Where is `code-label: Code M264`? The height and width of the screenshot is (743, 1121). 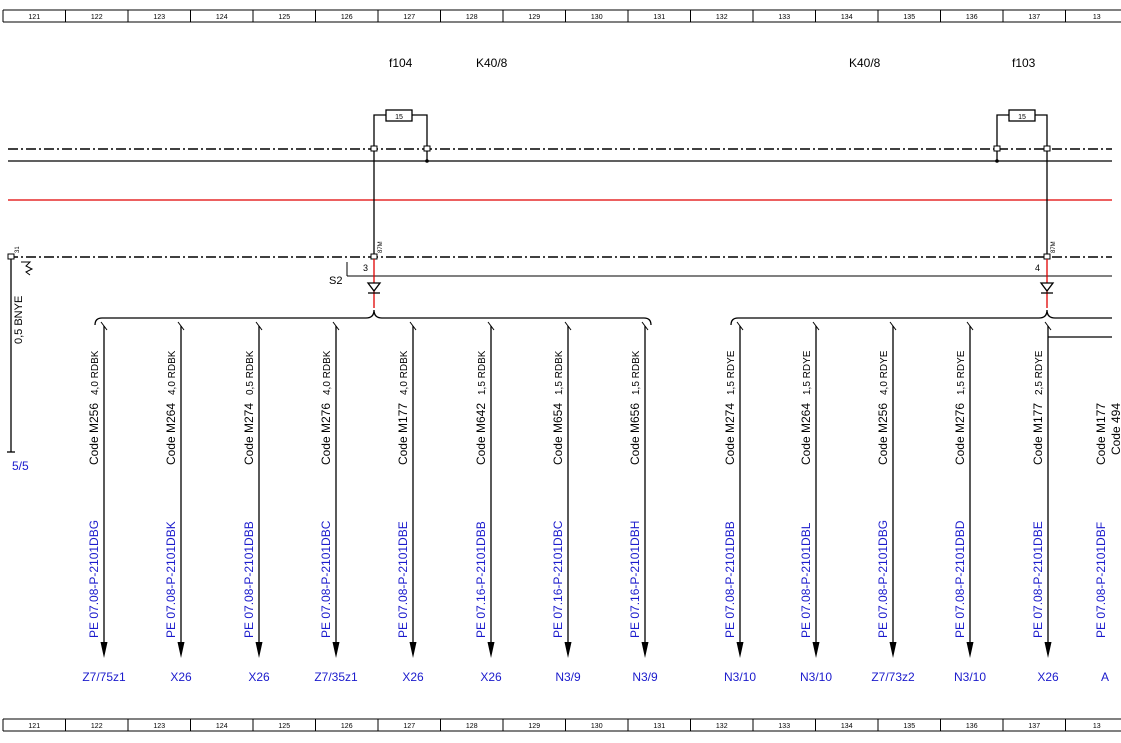 code-label: Code M264 is located at coordinates (171, 434).